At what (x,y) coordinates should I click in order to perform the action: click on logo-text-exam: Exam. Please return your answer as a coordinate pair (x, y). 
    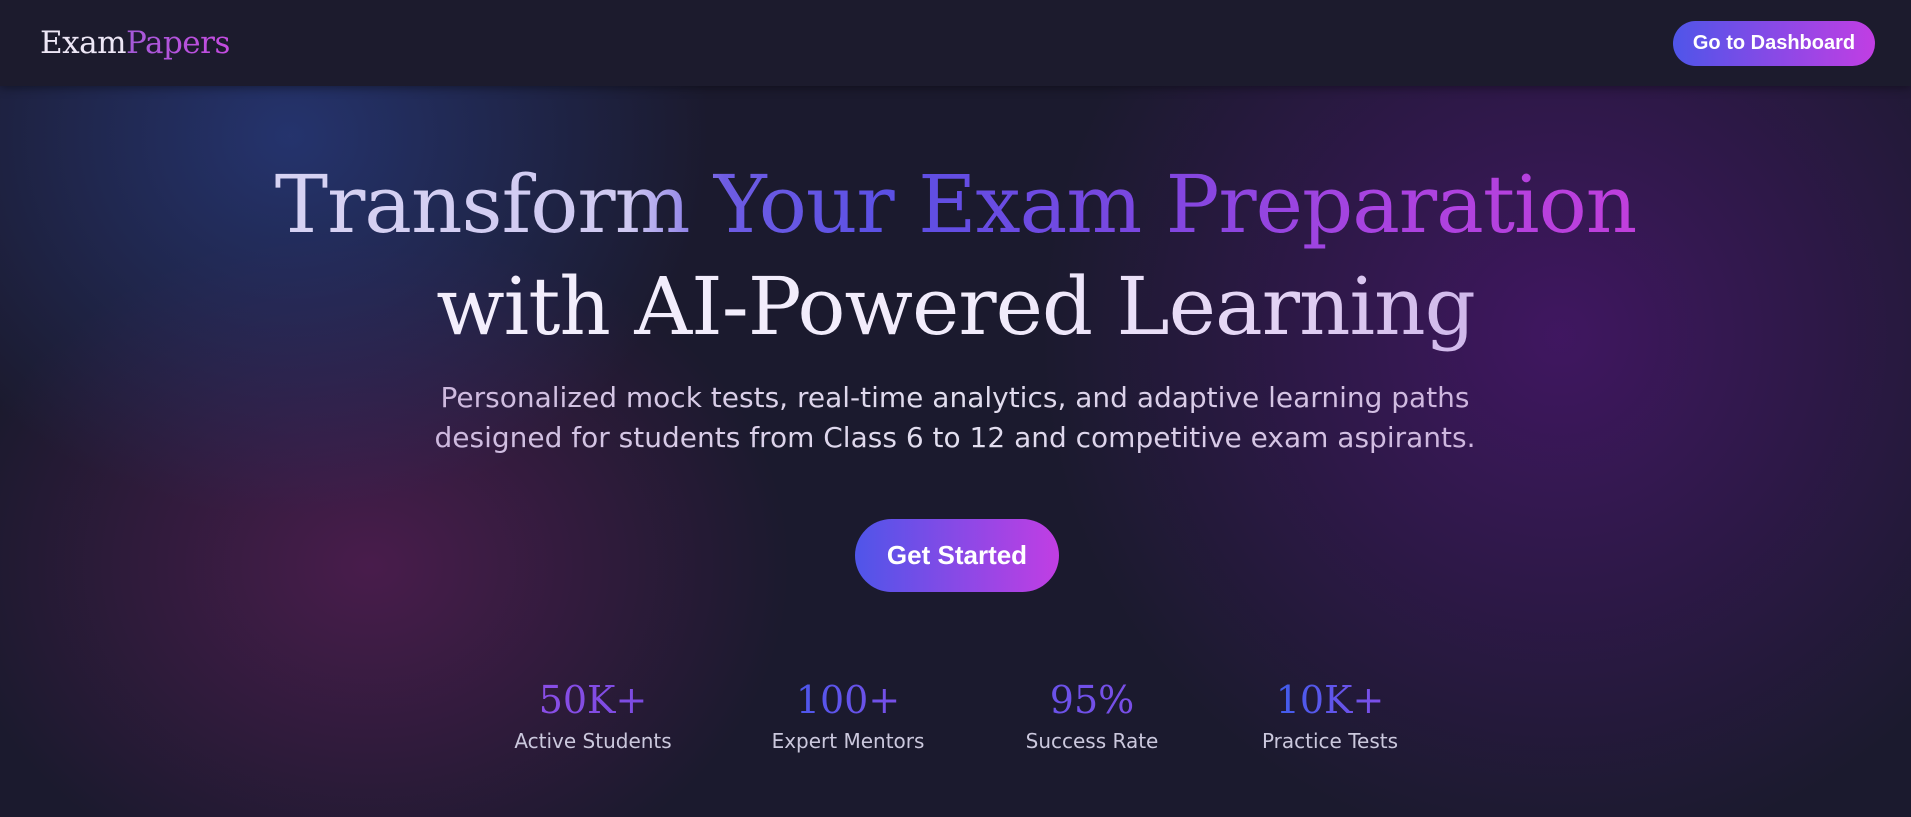
    Looking at the image, I should click on (83, 43).